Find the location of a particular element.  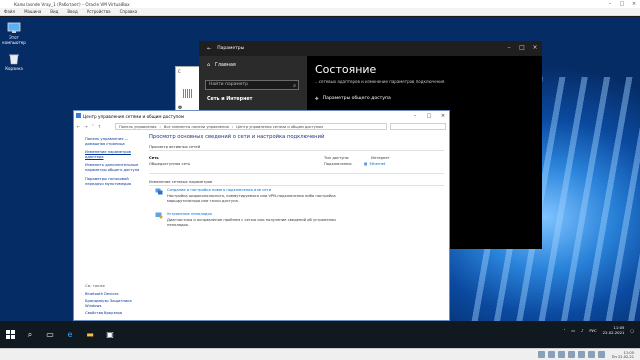

desktop-icon-recycle-bin: Корзина is located at coordinates (14, 62).